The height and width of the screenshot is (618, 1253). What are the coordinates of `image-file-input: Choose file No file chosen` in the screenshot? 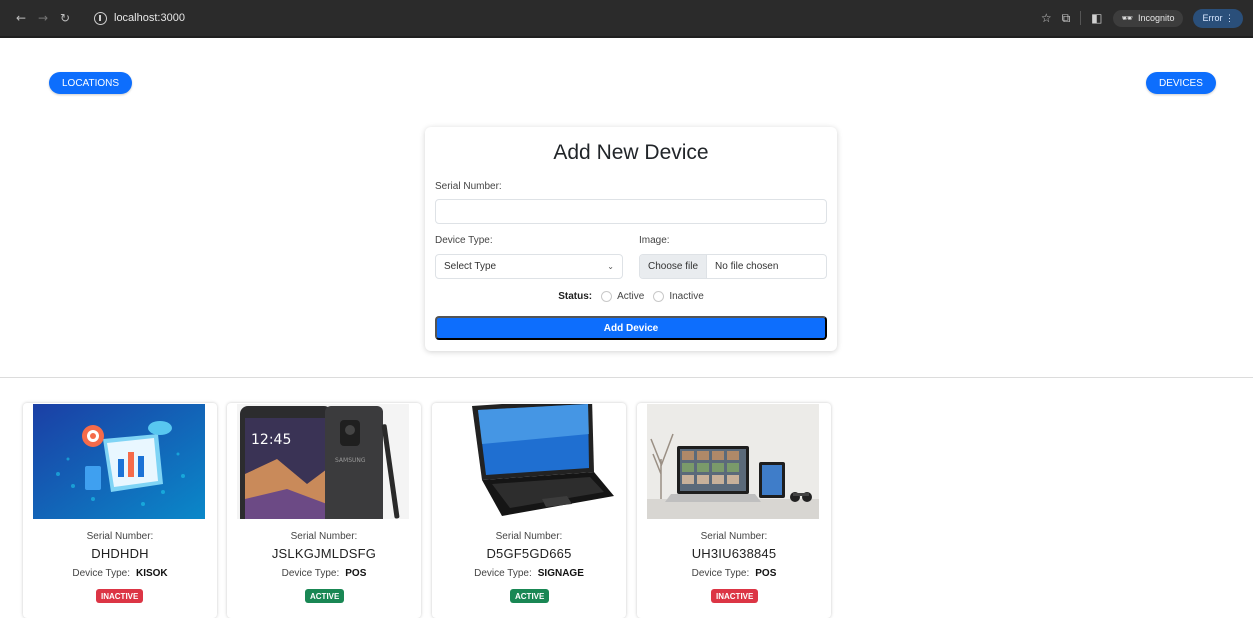 It's located at (733, 266).